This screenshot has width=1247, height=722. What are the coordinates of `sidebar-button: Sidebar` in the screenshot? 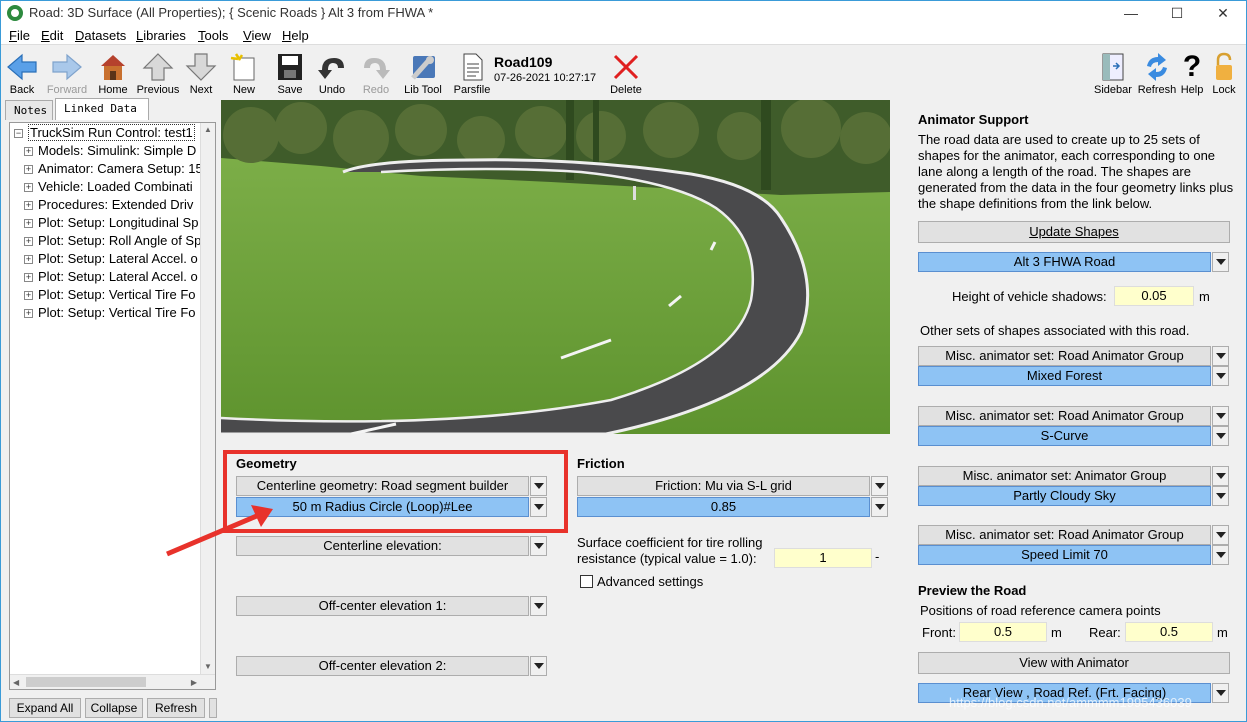 It's located at (1113, 72).